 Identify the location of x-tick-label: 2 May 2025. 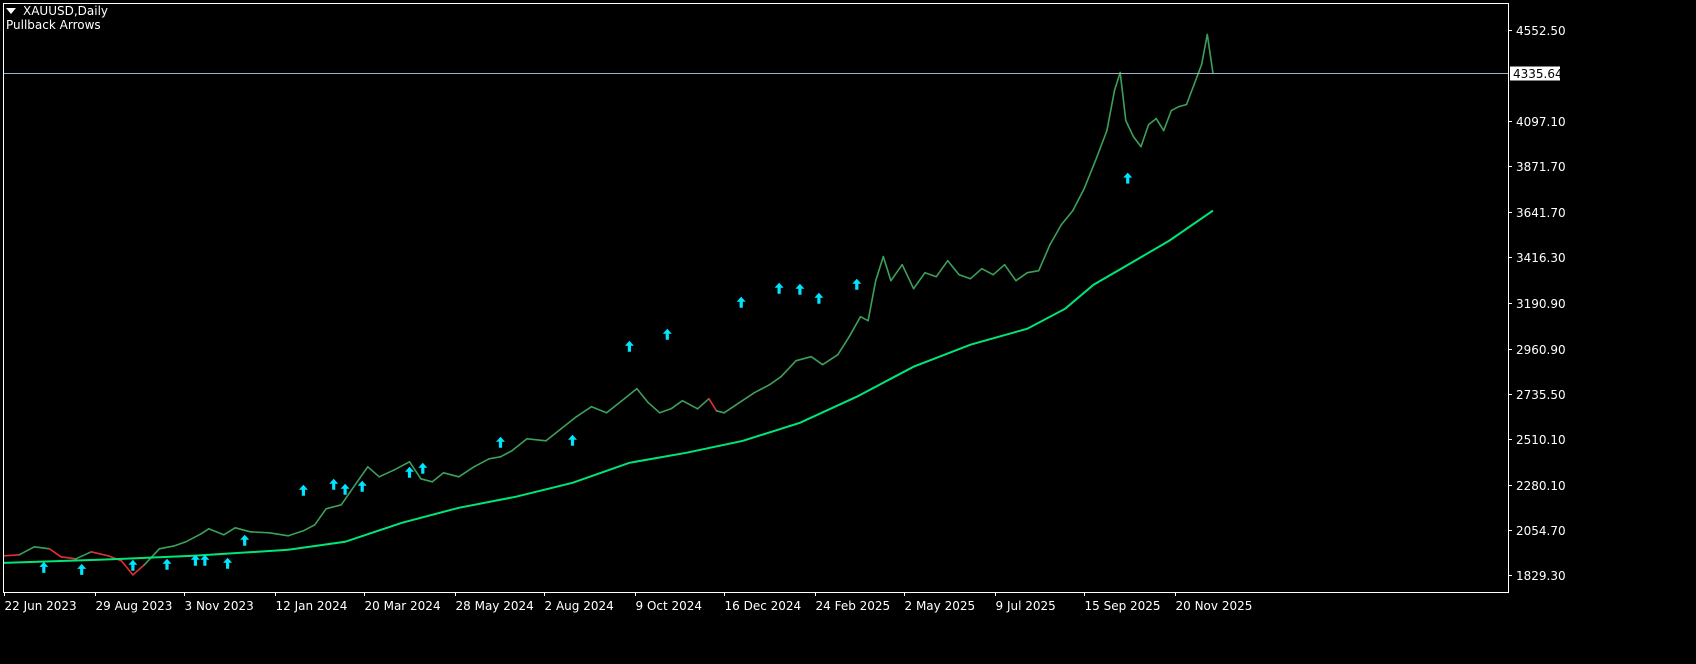
(940, 606).